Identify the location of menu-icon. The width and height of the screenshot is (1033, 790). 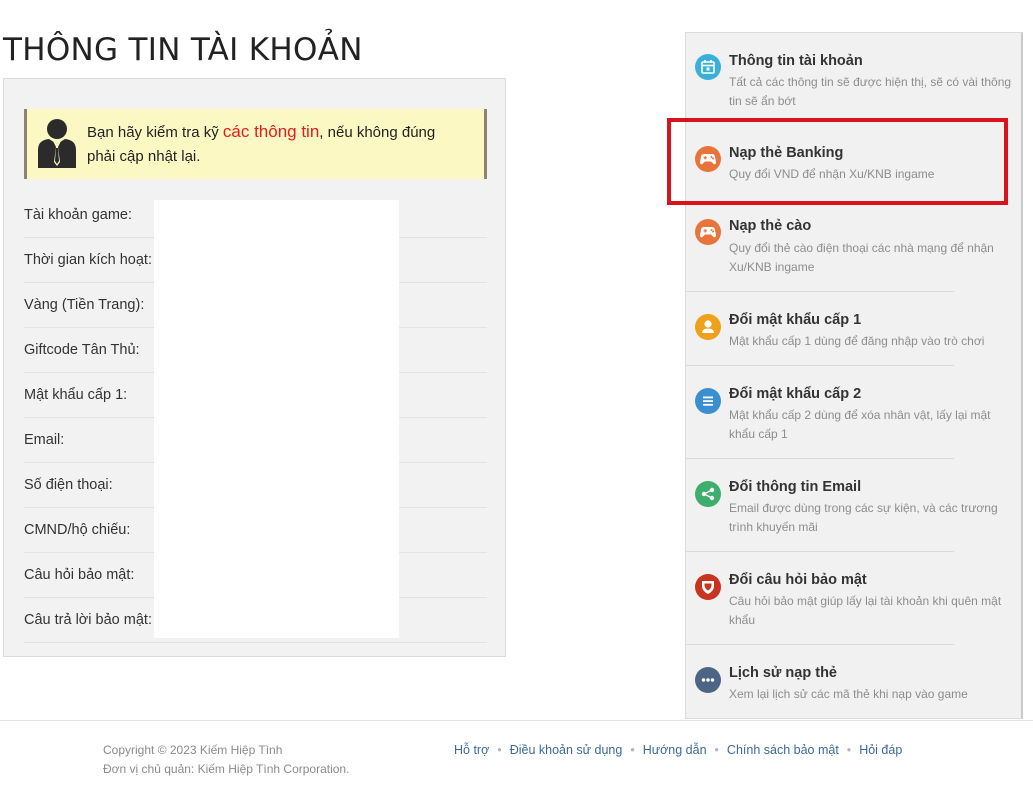
(708, 401).